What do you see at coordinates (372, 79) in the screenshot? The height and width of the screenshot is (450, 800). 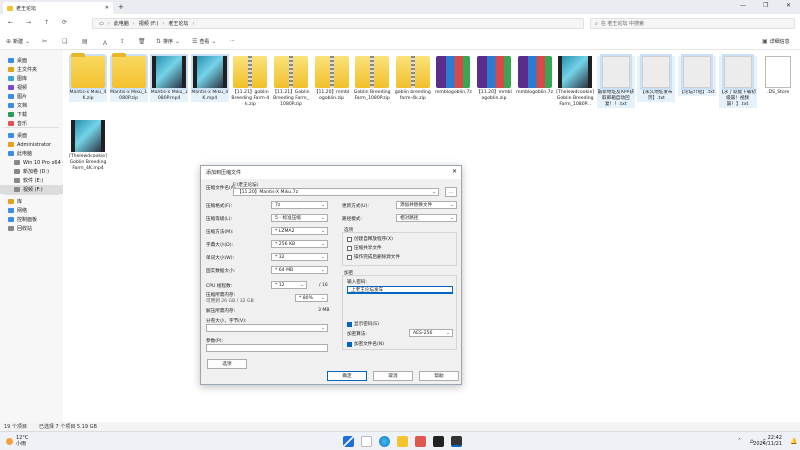 I see `file-item: Goblin Breeding Farm_1080P.zip` at bounding box center [372, 79].